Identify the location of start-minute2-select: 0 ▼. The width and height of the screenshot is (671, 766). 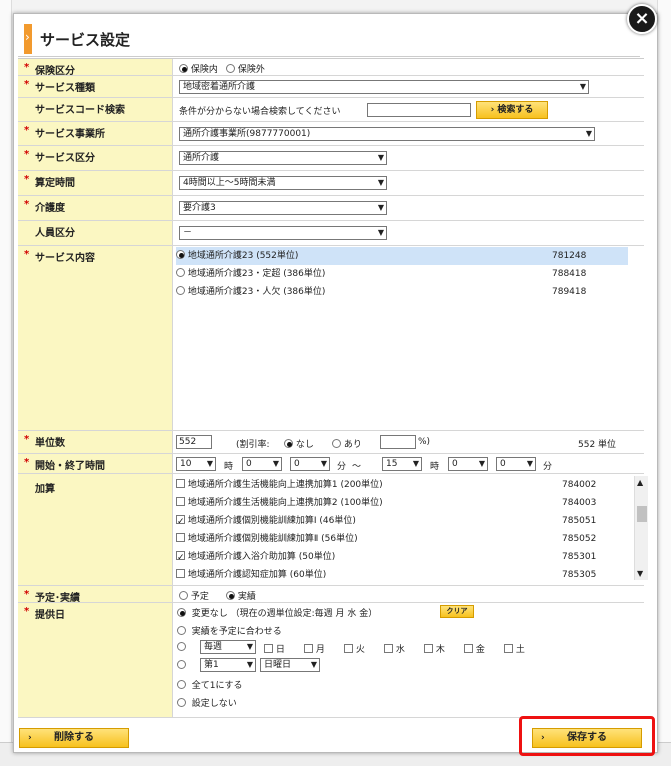
(310, 464).